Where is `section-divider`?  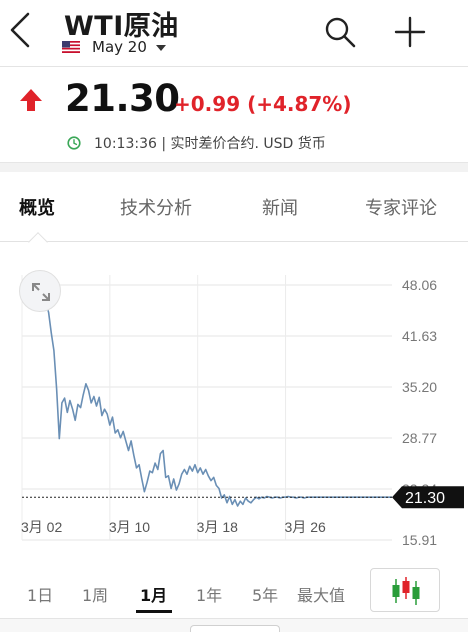
section-divider is located at coordinates (234, 167).